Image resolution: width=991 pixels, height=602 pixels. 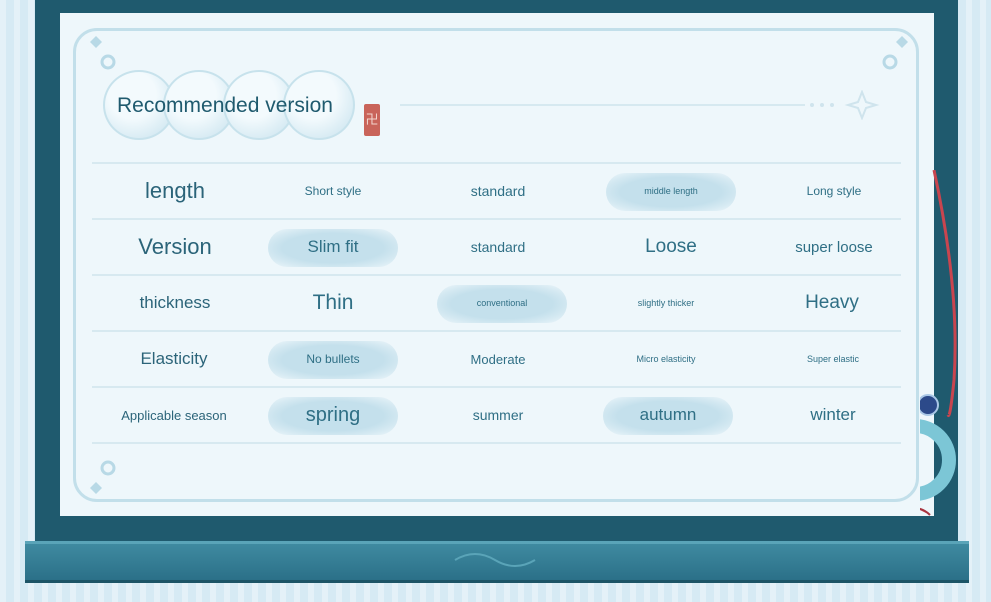 What do you see at coordinates (225, 105) in the screenshot?
I see `page-title: Recommended version` at bounding box center [225, 105].